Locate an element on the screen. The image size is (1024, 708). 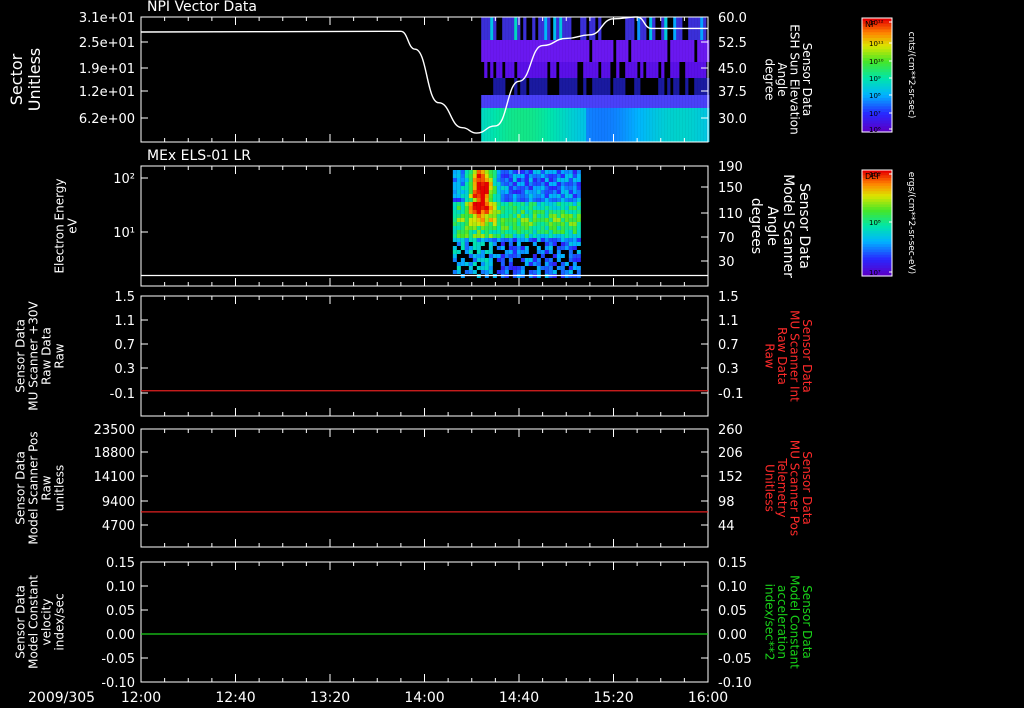
y-tick-label: 4700 is located at coordinates (118, 526).